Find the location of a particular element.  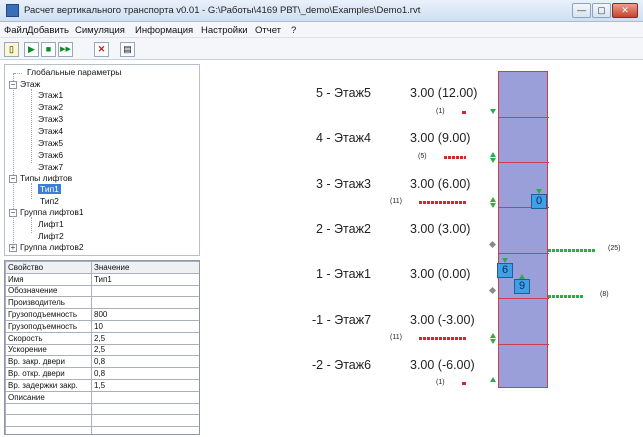

step-forward-icon: ▶▶ is located at coordinates (65, 49).